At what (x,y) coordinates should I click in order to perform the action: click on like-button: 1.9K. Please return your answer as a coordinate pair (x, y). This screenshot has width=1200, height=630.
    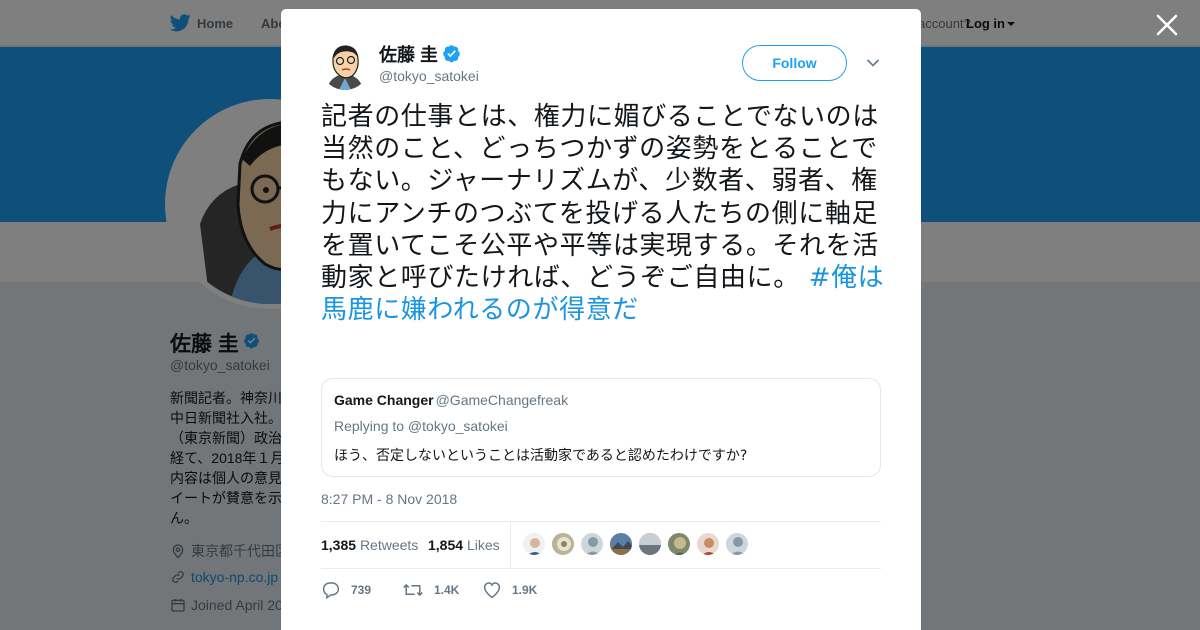
    Looking at the image, I should click on (509, 590).